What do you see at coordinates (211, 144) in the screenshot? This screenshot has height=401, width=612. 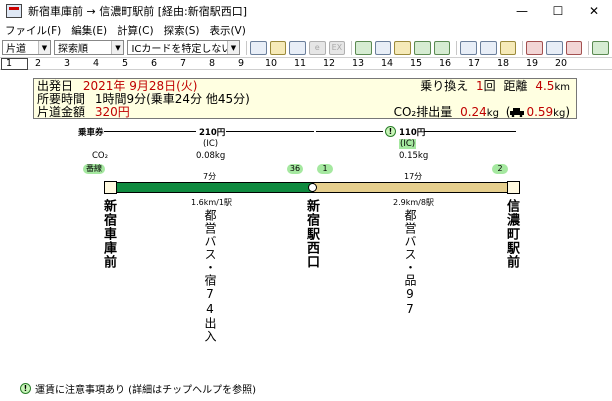 I see `fare1-type: (IC)` at bounding box center [211, 144].